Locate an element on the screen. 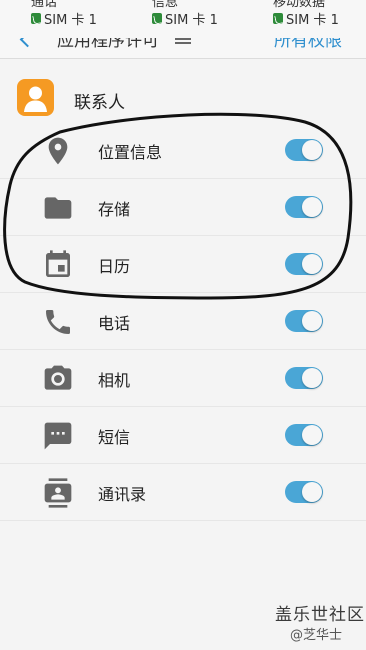 This screenshot has width=366, height=650. contacts-app-icon is located at coordinates (35, 97).